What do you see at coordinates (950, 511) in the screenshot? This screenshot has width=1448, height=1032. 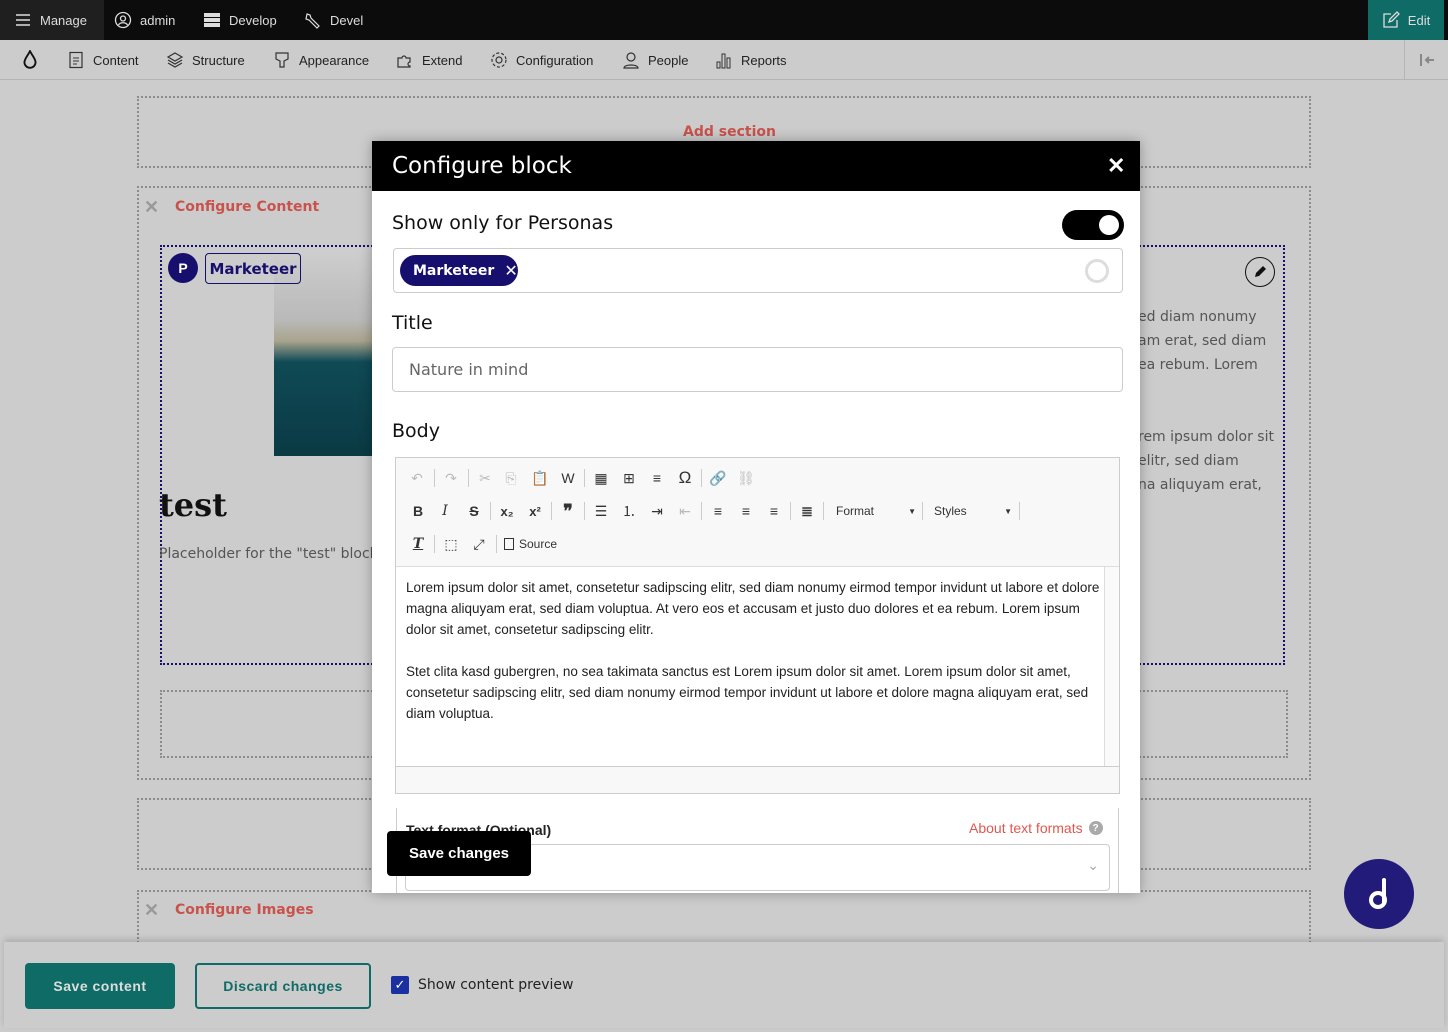 I see `styles-label: Styles` at bounding box center [950, 511].